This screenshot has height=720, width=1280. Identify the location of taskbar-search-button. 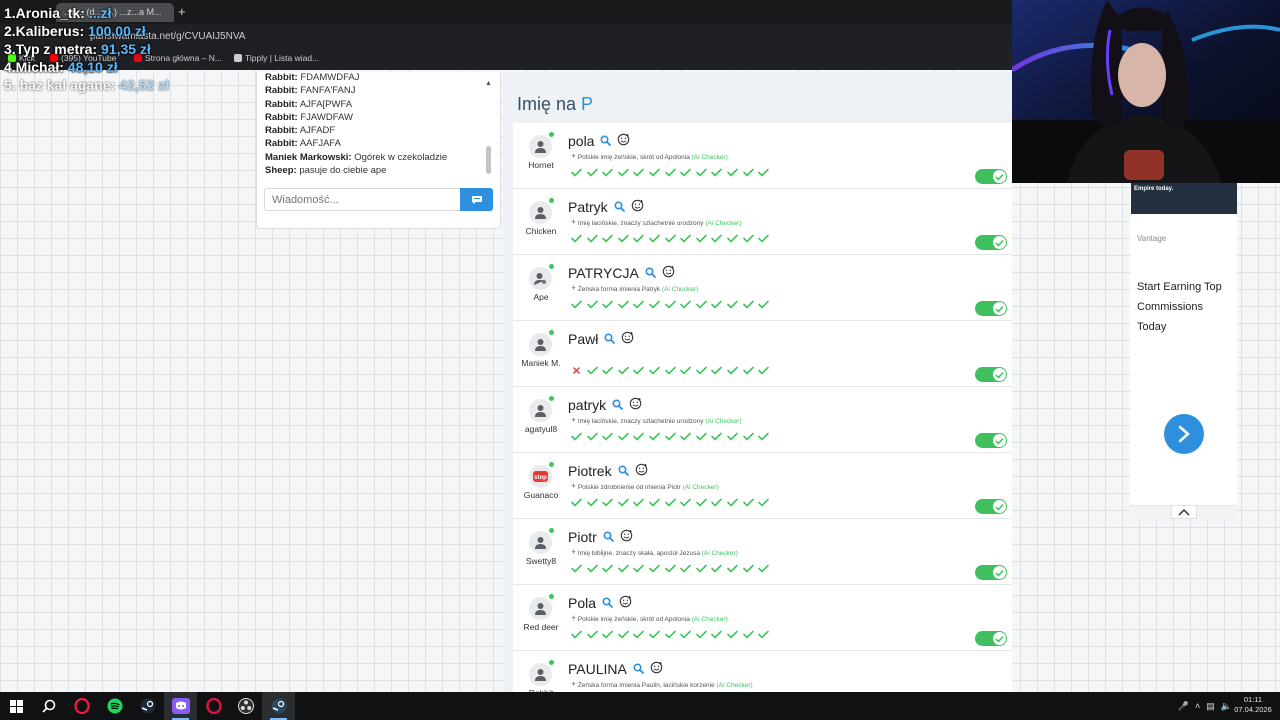
(48, 706).